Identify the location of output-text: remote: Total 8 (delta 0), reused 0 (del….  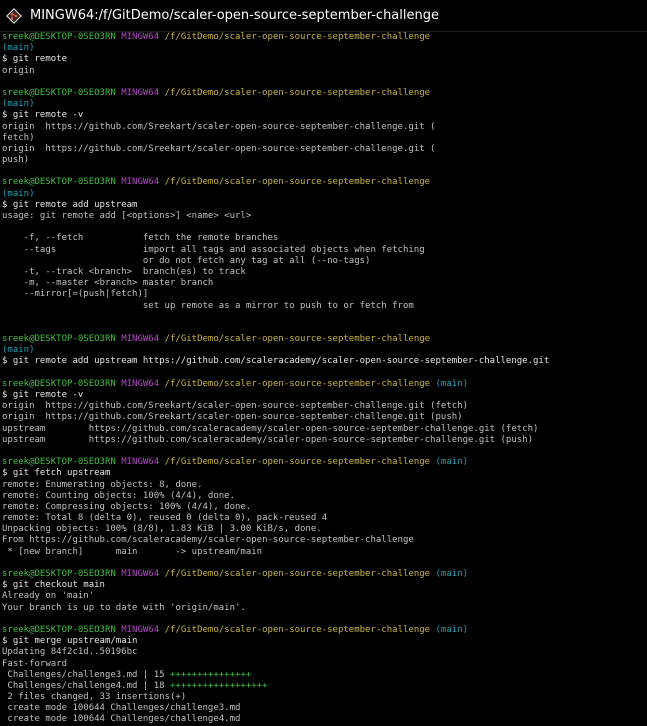
(165, 518).